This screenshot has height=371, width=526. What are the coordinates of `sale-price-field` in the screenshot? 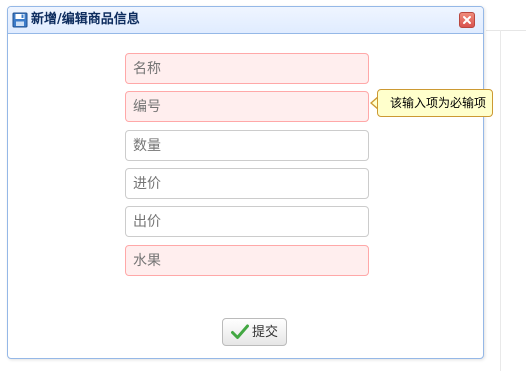 It's located at (247, 221).